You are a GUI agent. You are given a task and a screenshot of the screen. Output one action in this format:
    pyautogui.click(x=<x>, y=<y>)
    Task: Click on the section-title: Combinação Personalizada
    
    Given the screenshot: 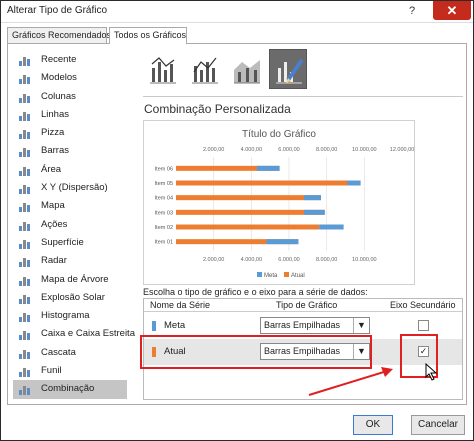 What is the action you would take?
    pyautogui.click(x=217, y=109)
    